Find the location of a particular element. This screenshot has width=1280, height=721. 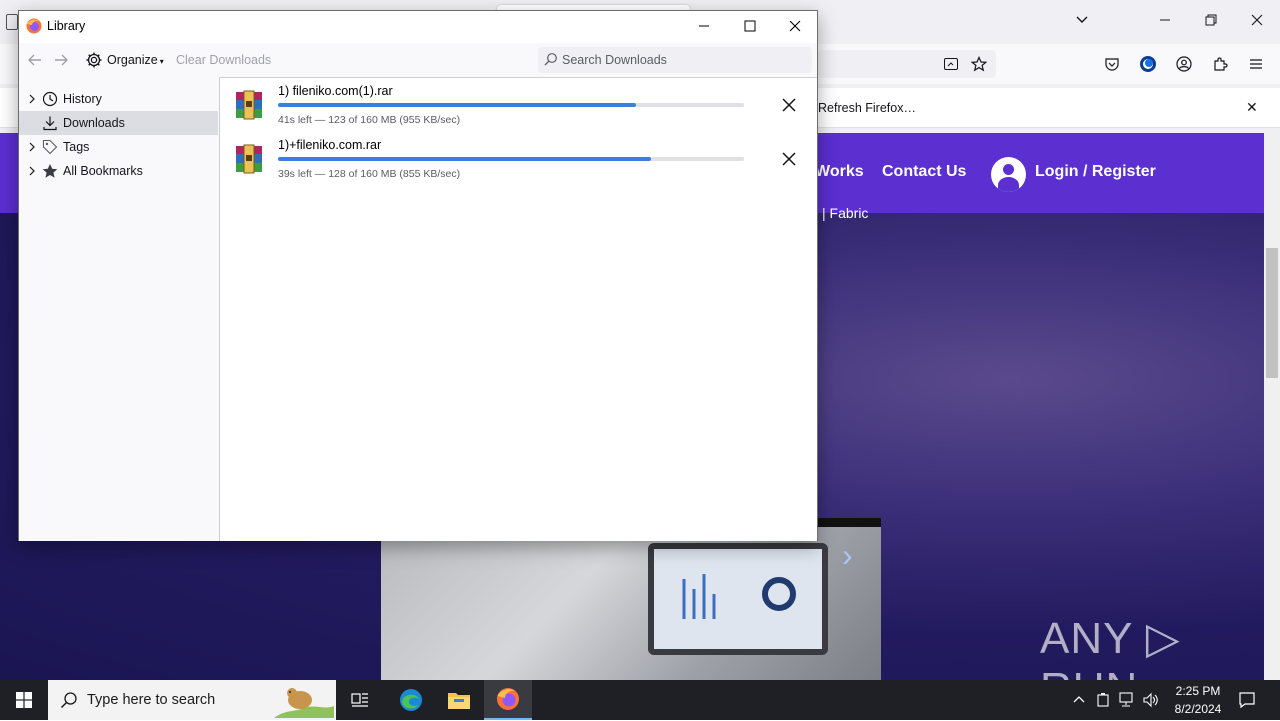

carousel-next-icon: › is located at coordinates (847, 555).